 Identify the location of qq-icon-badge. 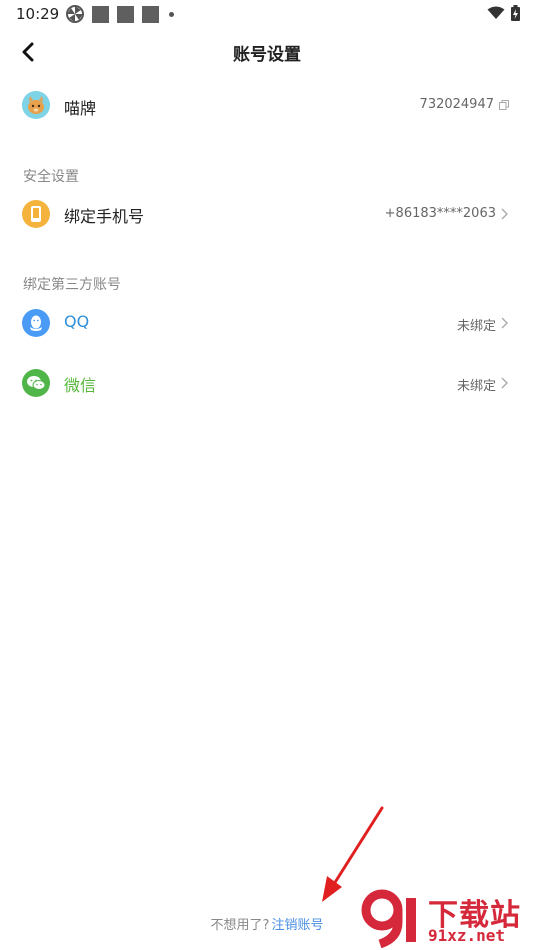
(36, 323).